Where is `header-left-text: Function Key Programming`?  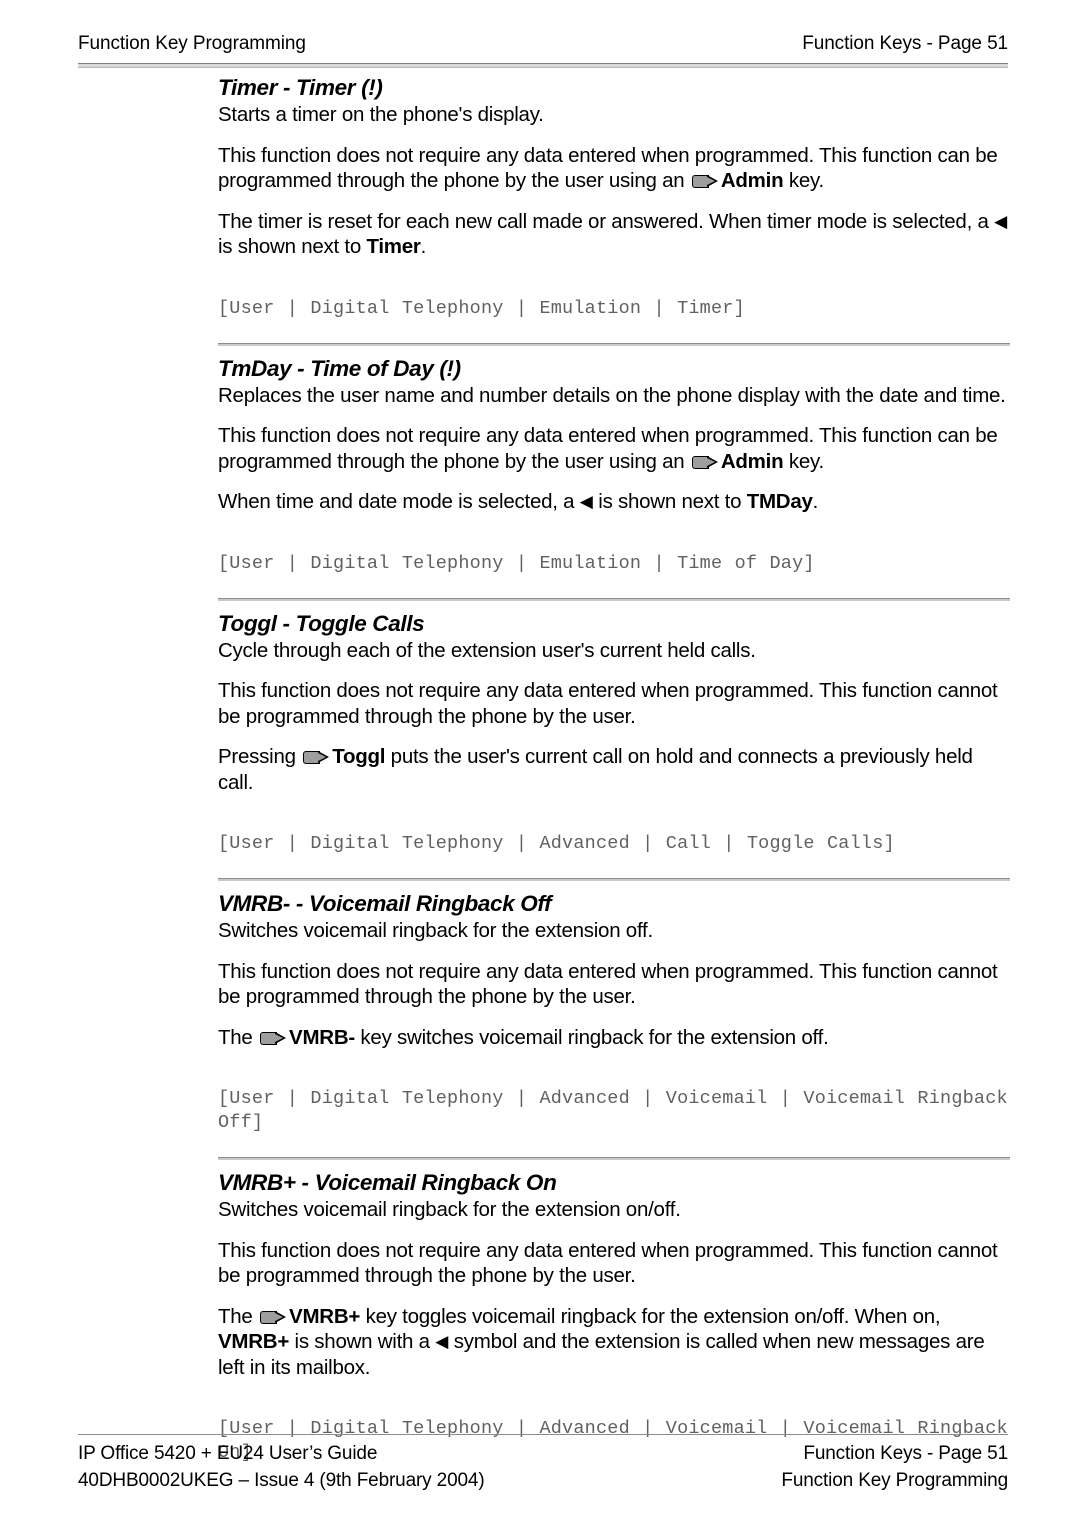 header-left-text: Function Key Programming is located at coordinates (192, 43).